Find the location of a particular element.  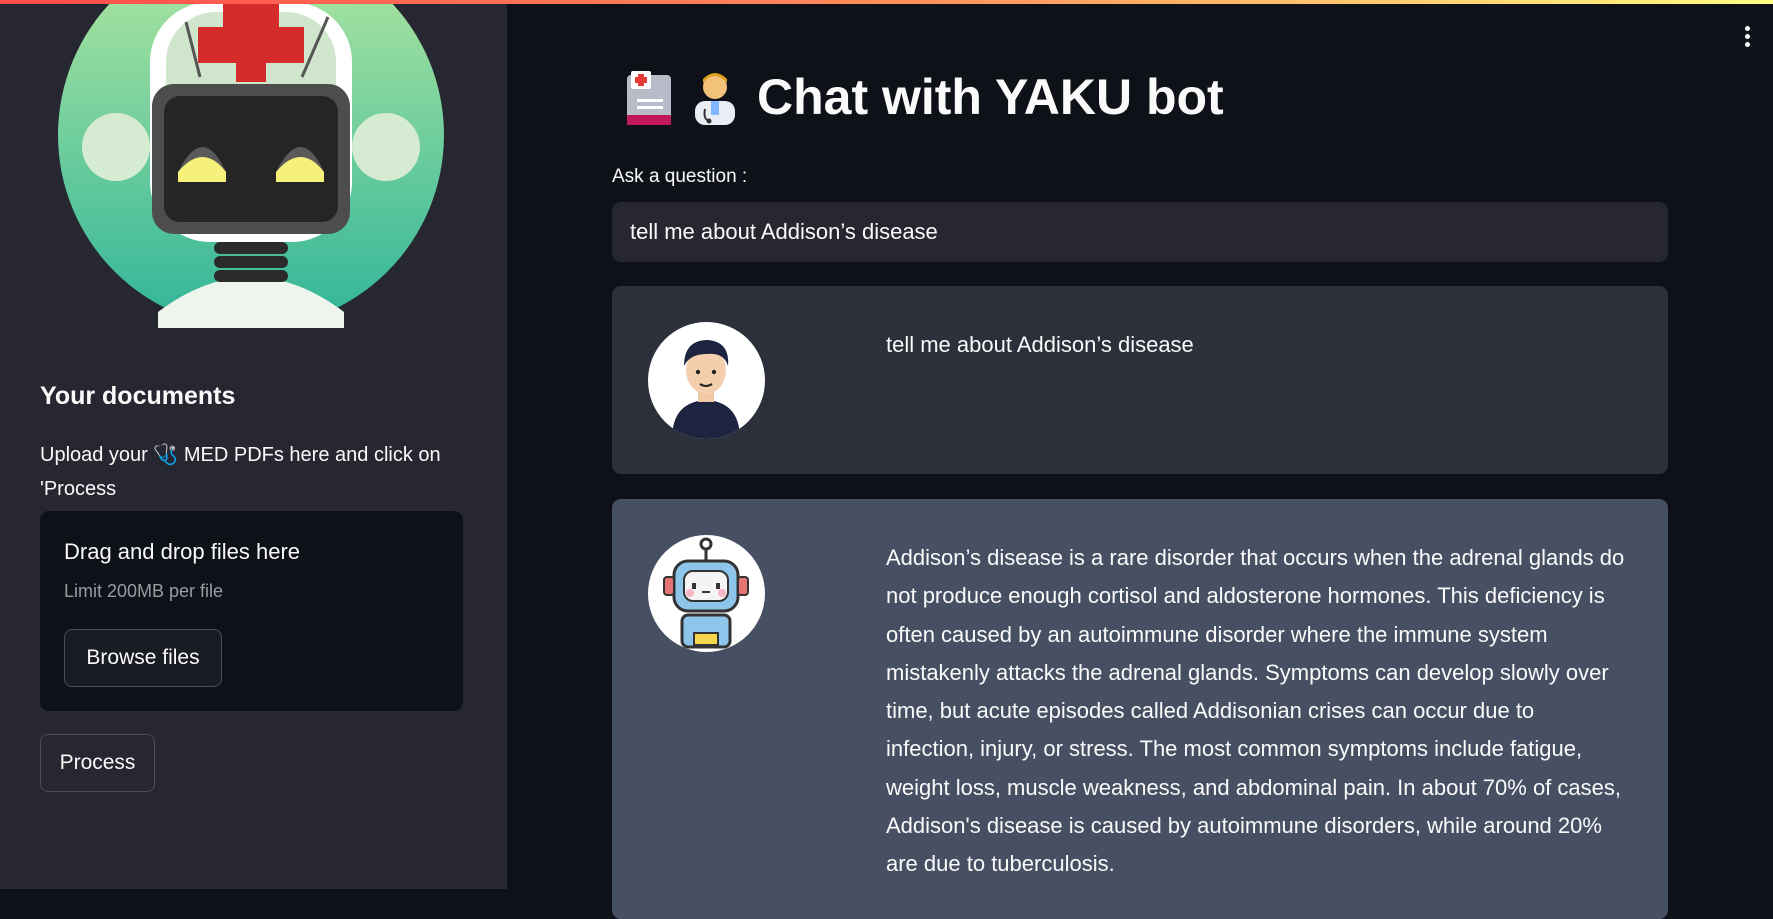

browse-files-button: Browse files is located at coordinates (143, 658).